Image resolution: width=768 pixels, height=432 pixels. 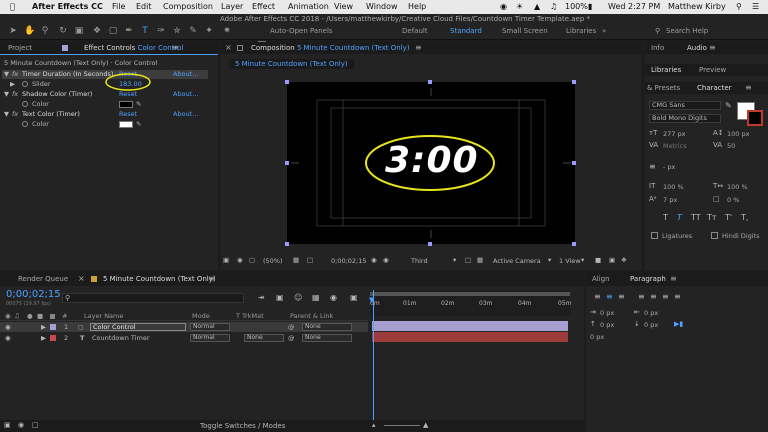 I want to click on flowchart-icon: ❖, so click(x=624, y=260).